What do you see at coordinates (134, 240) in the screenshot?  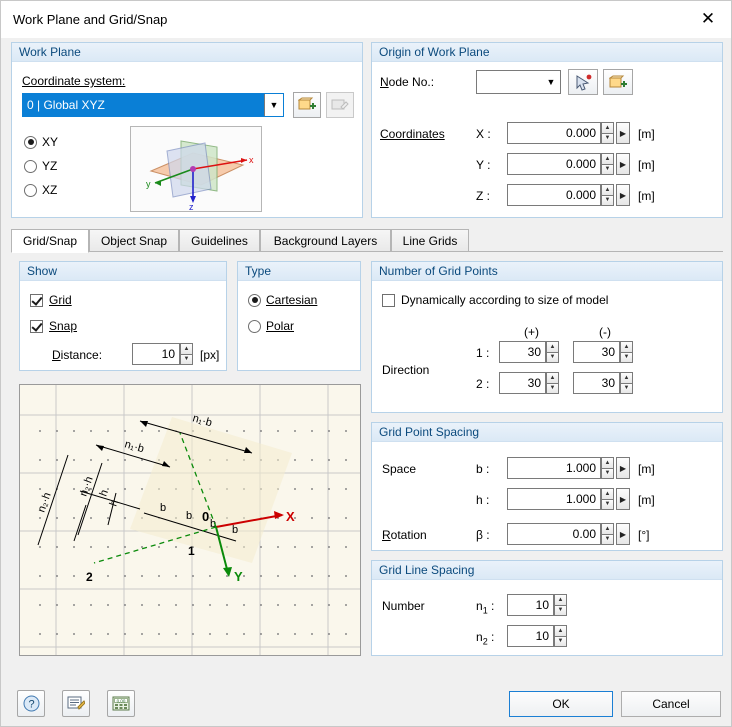 I see `tab-object-snap: Object Snap` at bounding box center [134, 240].